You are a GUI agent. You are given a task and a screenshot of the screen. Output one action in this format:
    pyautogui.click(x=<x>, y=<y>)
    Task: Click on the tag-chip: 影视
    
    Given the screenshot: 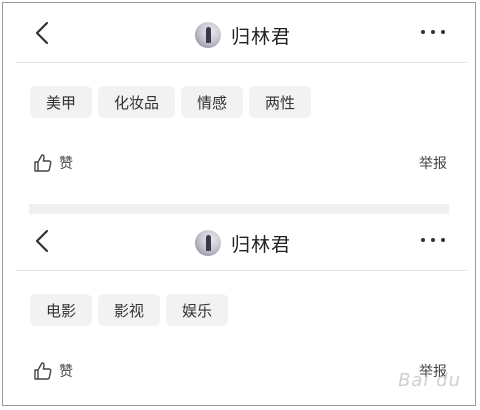 What is the action you would take?
    pyautogui.click(x=129, y=310)
    